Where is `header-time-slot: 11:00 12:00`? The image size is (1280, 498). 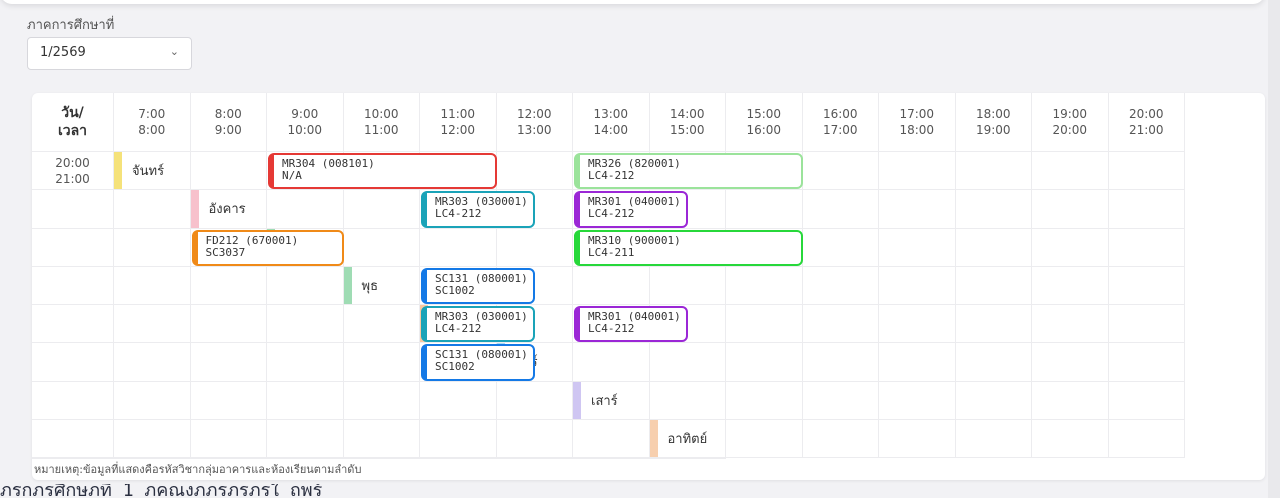 header-time-slot: 11:00 12:00 is located at coordinates (458, 122).